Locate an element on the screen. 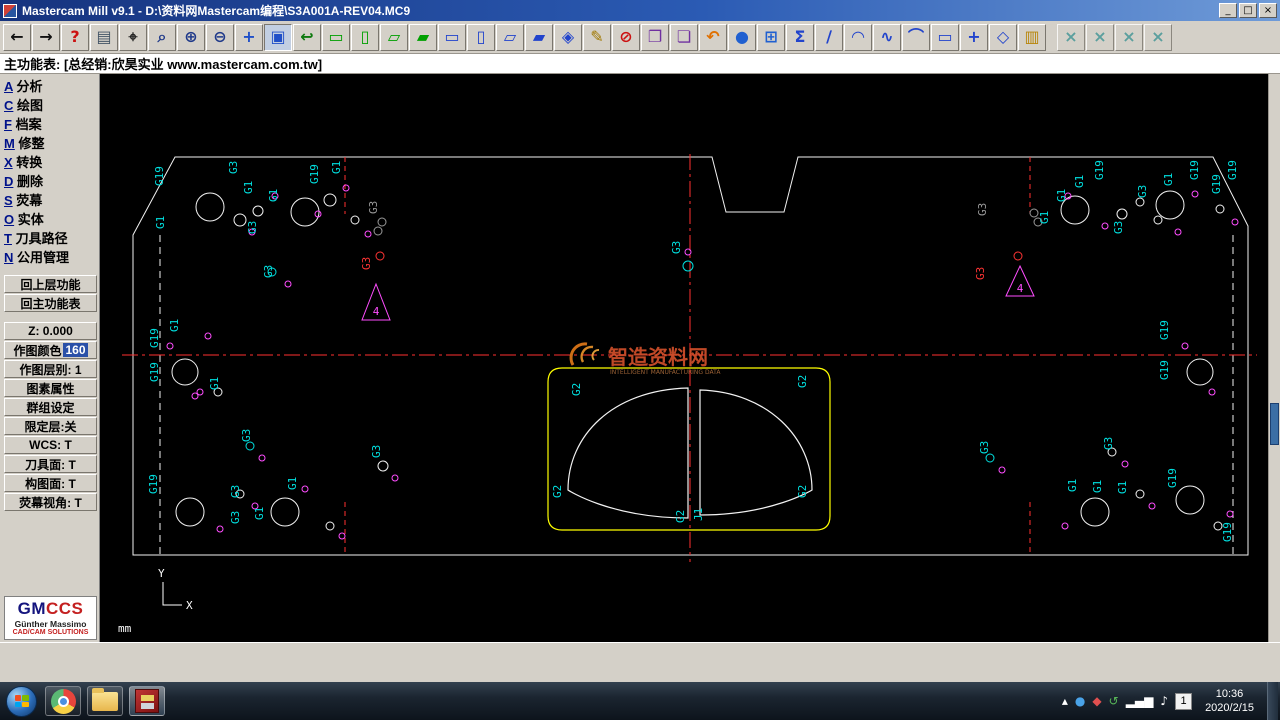  level-limit-button: 限定层:关 is located at coordinates (50, 426).